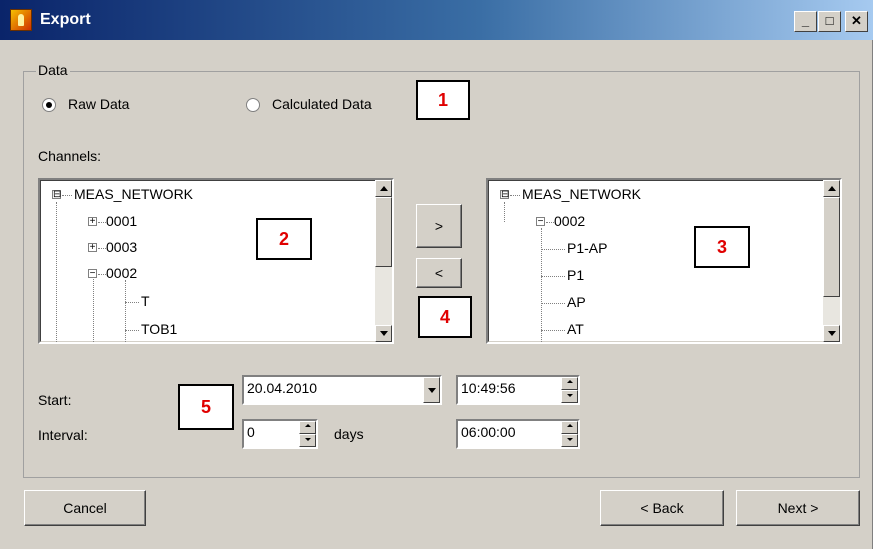 The image size is (873, 549). Describe the element at coordinates (63, 435) in the screenshot. I see `interval-label: Interval:` at that location.